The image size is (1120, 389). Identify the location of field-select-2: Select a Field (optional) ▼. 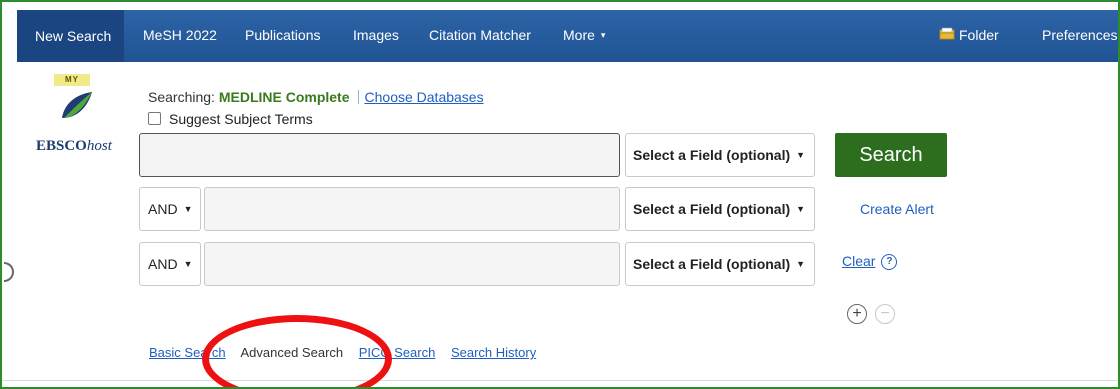
(720, 209).